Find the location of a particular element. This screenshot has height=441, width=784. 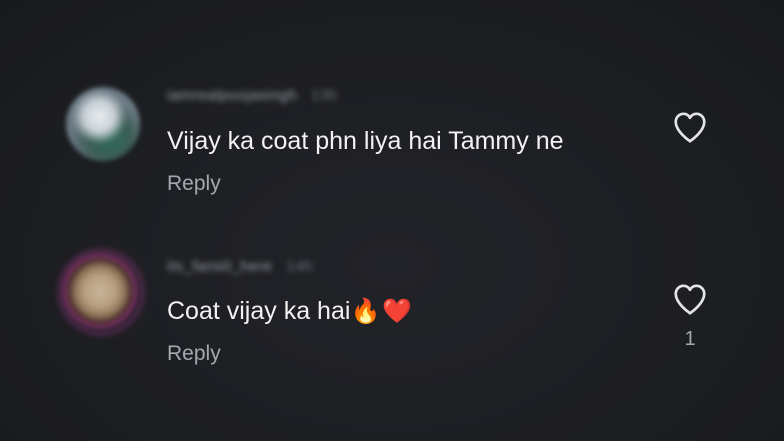

like-count: 1 is located at coordinates (690, 339).